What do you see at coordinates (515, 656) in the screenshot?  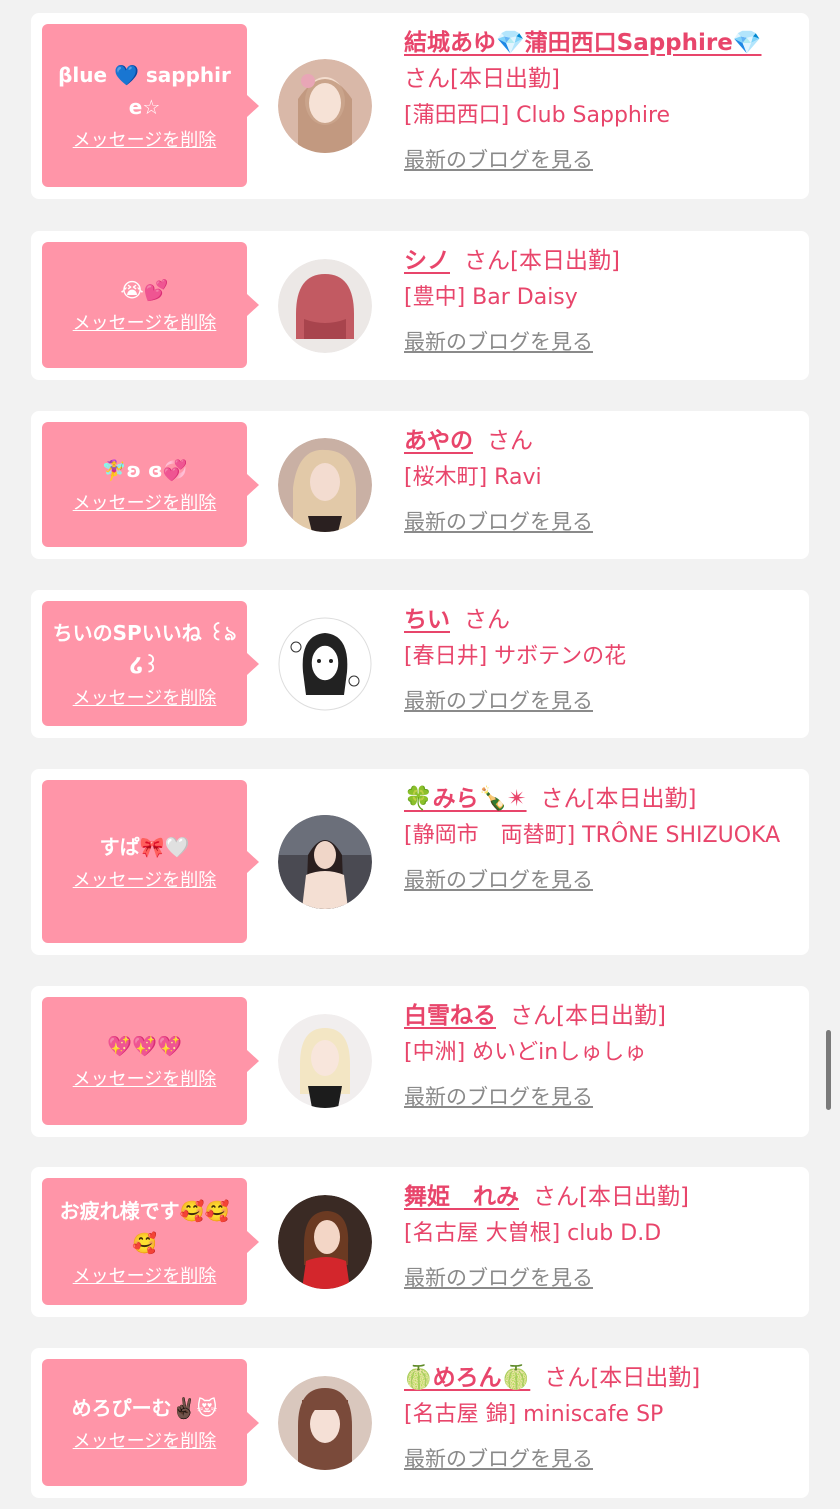 I see `shop-label: [春日井] サボテンの花` at bounding box center [515, 656].